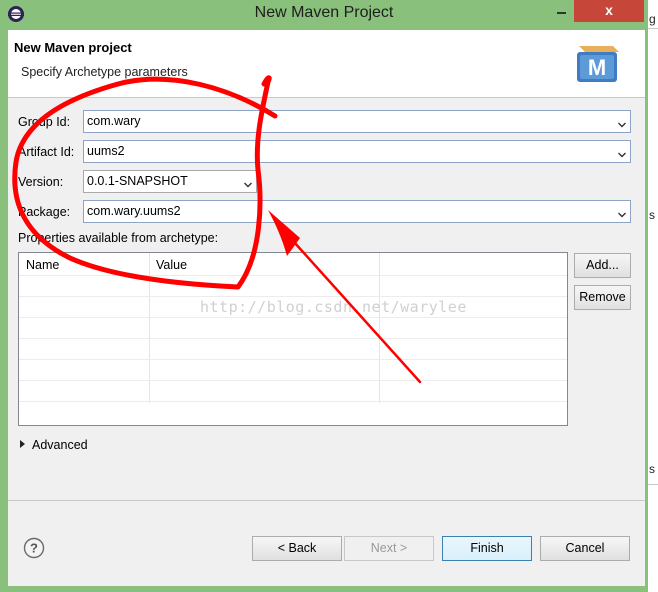 The image size is (658, 592). What do you see at coordinates (326, 500) in the screenshot?
I see `footer-separator` at bounding box center [326, 500].